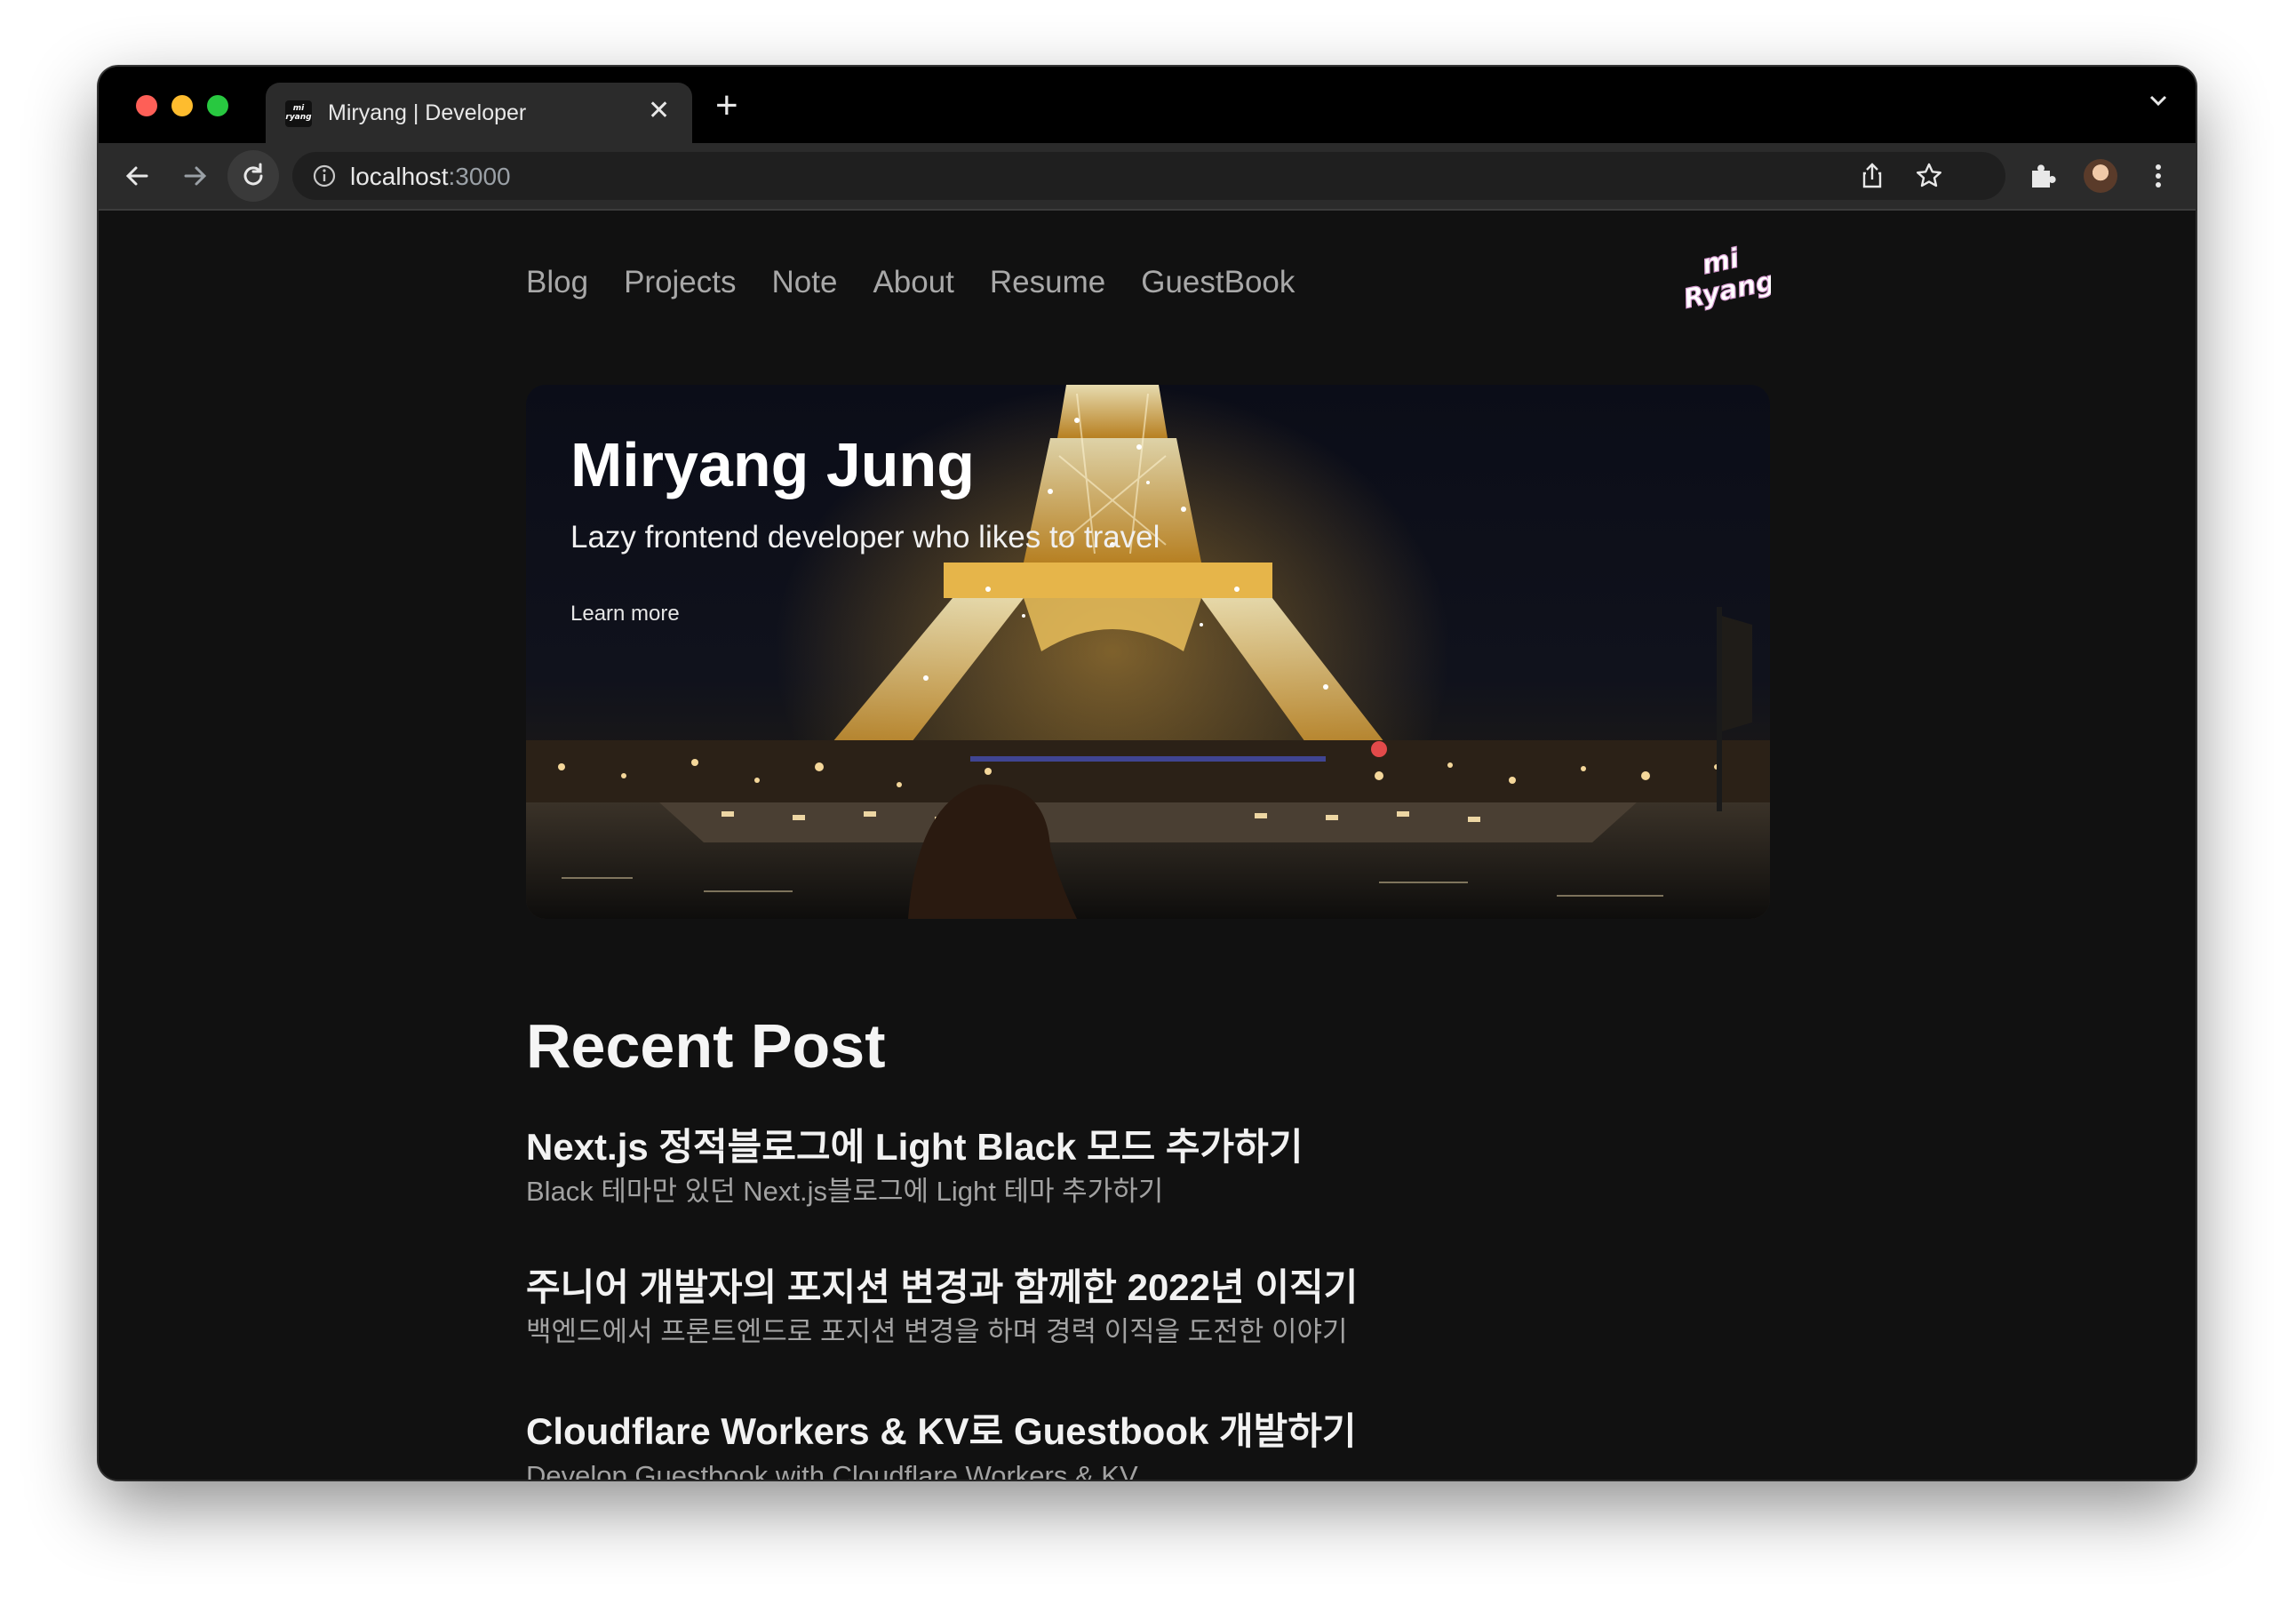  Describe the element at coordinates (2158, 176) in the screenshot. I see `more-vert-icon` at that location.